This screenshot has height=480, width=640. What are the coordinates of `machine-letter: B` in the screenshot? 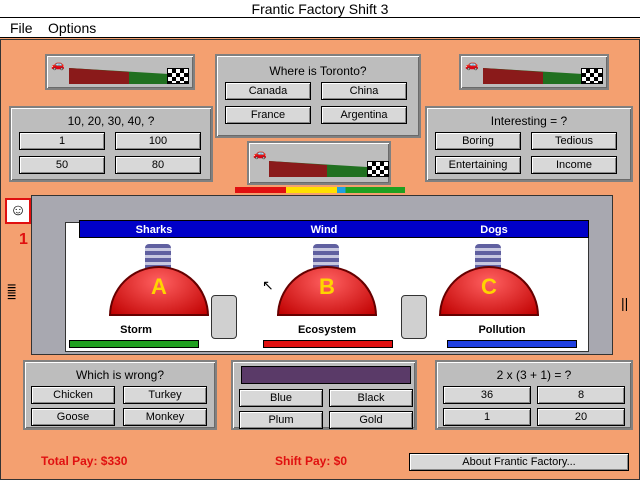 It's located at (327, 286).